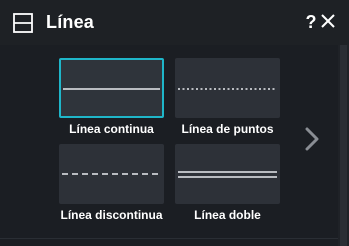 The image size is (349, 246). I want to click on line-style-icon, so click(23, 23).